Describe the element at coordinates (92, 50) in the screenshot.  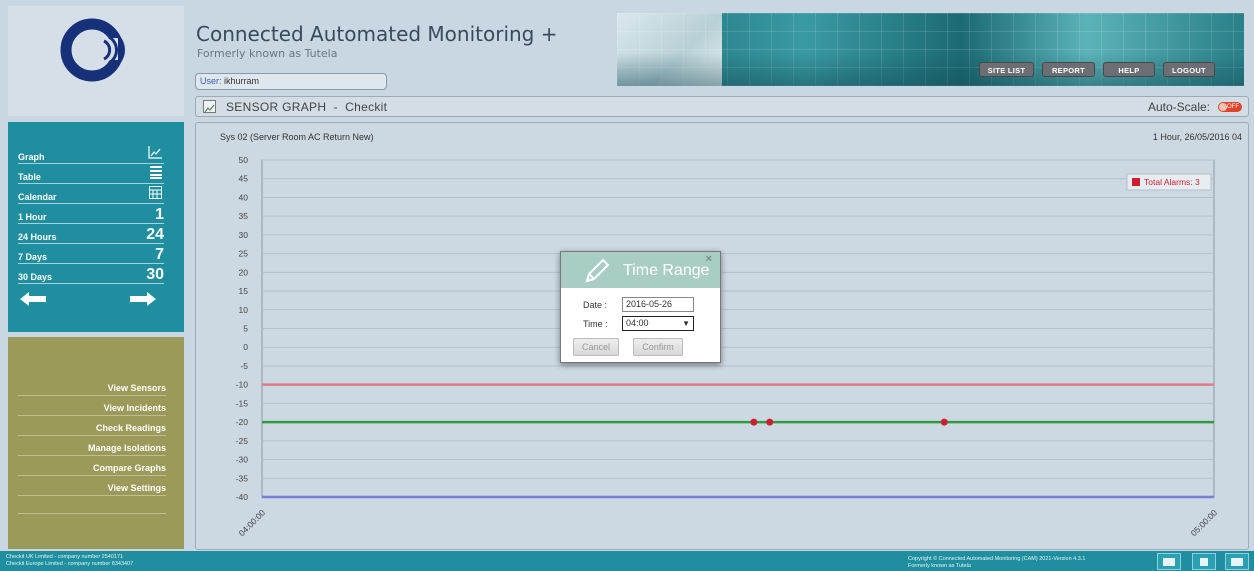
I see `logo-icon` at that location.